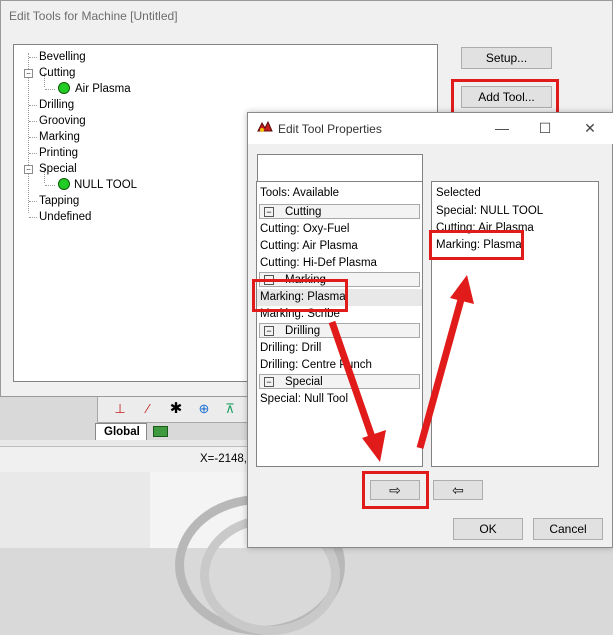 This screenshot has width=613, height=635. I want to click on annotation-arrow-up, so click(441, 372).